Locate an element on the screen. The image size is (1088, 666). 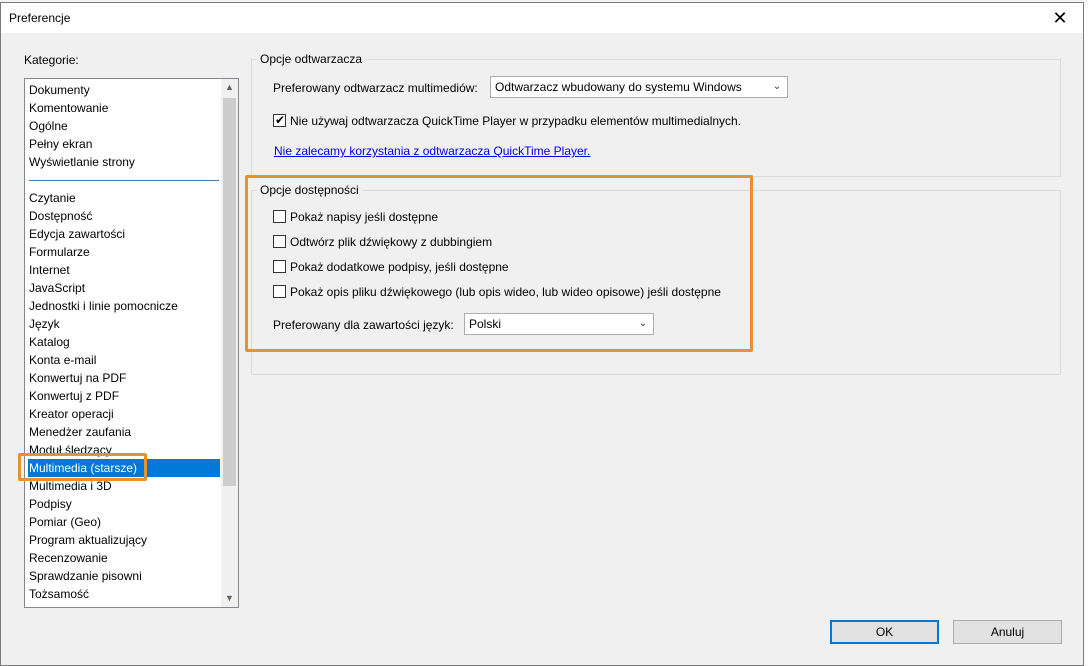
list-separator is located at coordinates (124, 180).